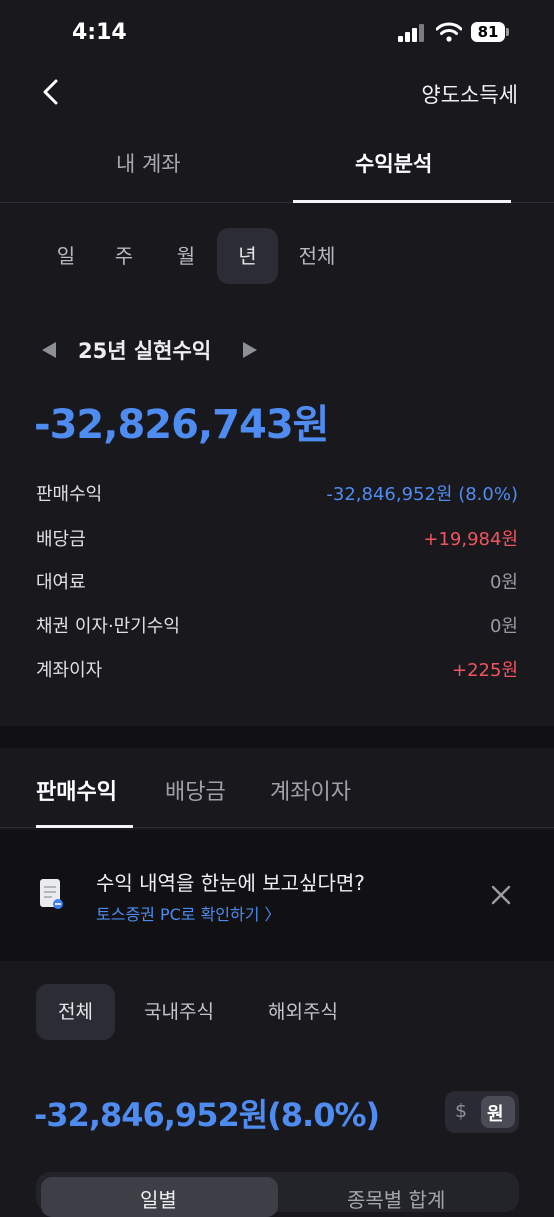 Image resolution: width=554 pixels, height=1217 pixels. Describe the element at coordinates (61, 539) in the screenshot. I see `breakdown-label: 배당금` at that location.